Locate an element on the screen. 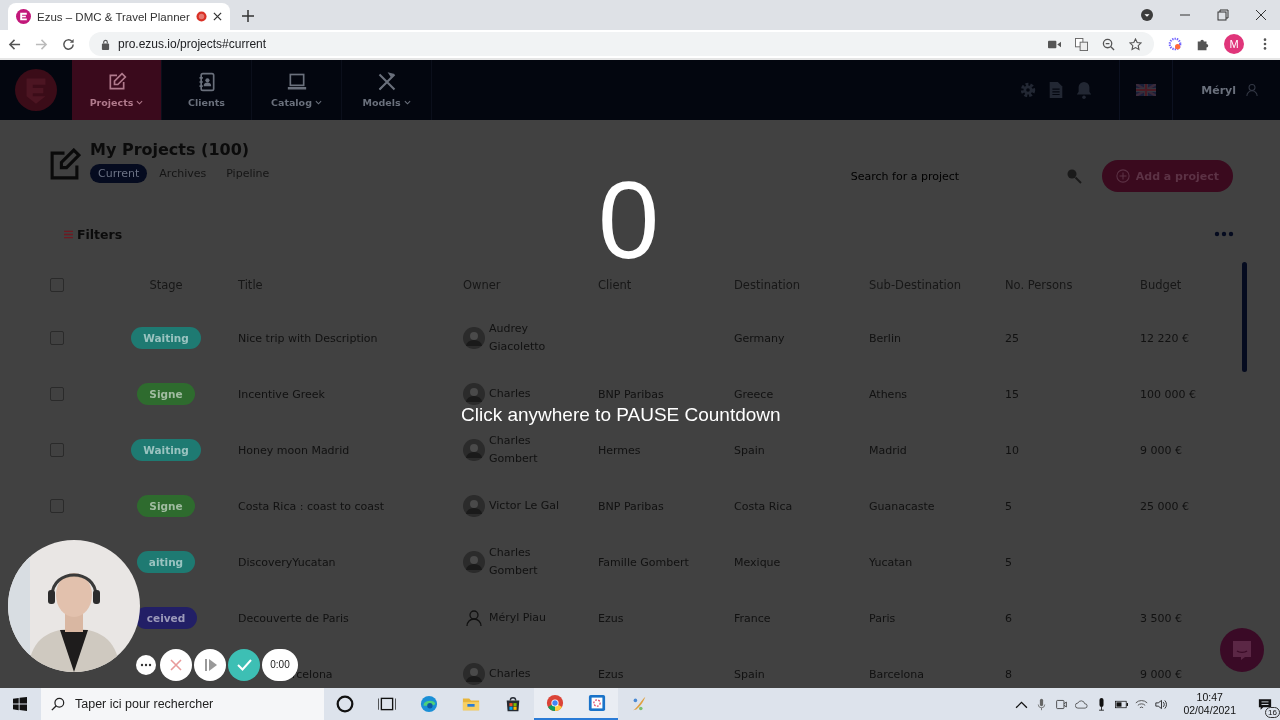  zoom-out-icon is located at coordinates (1108, 44).